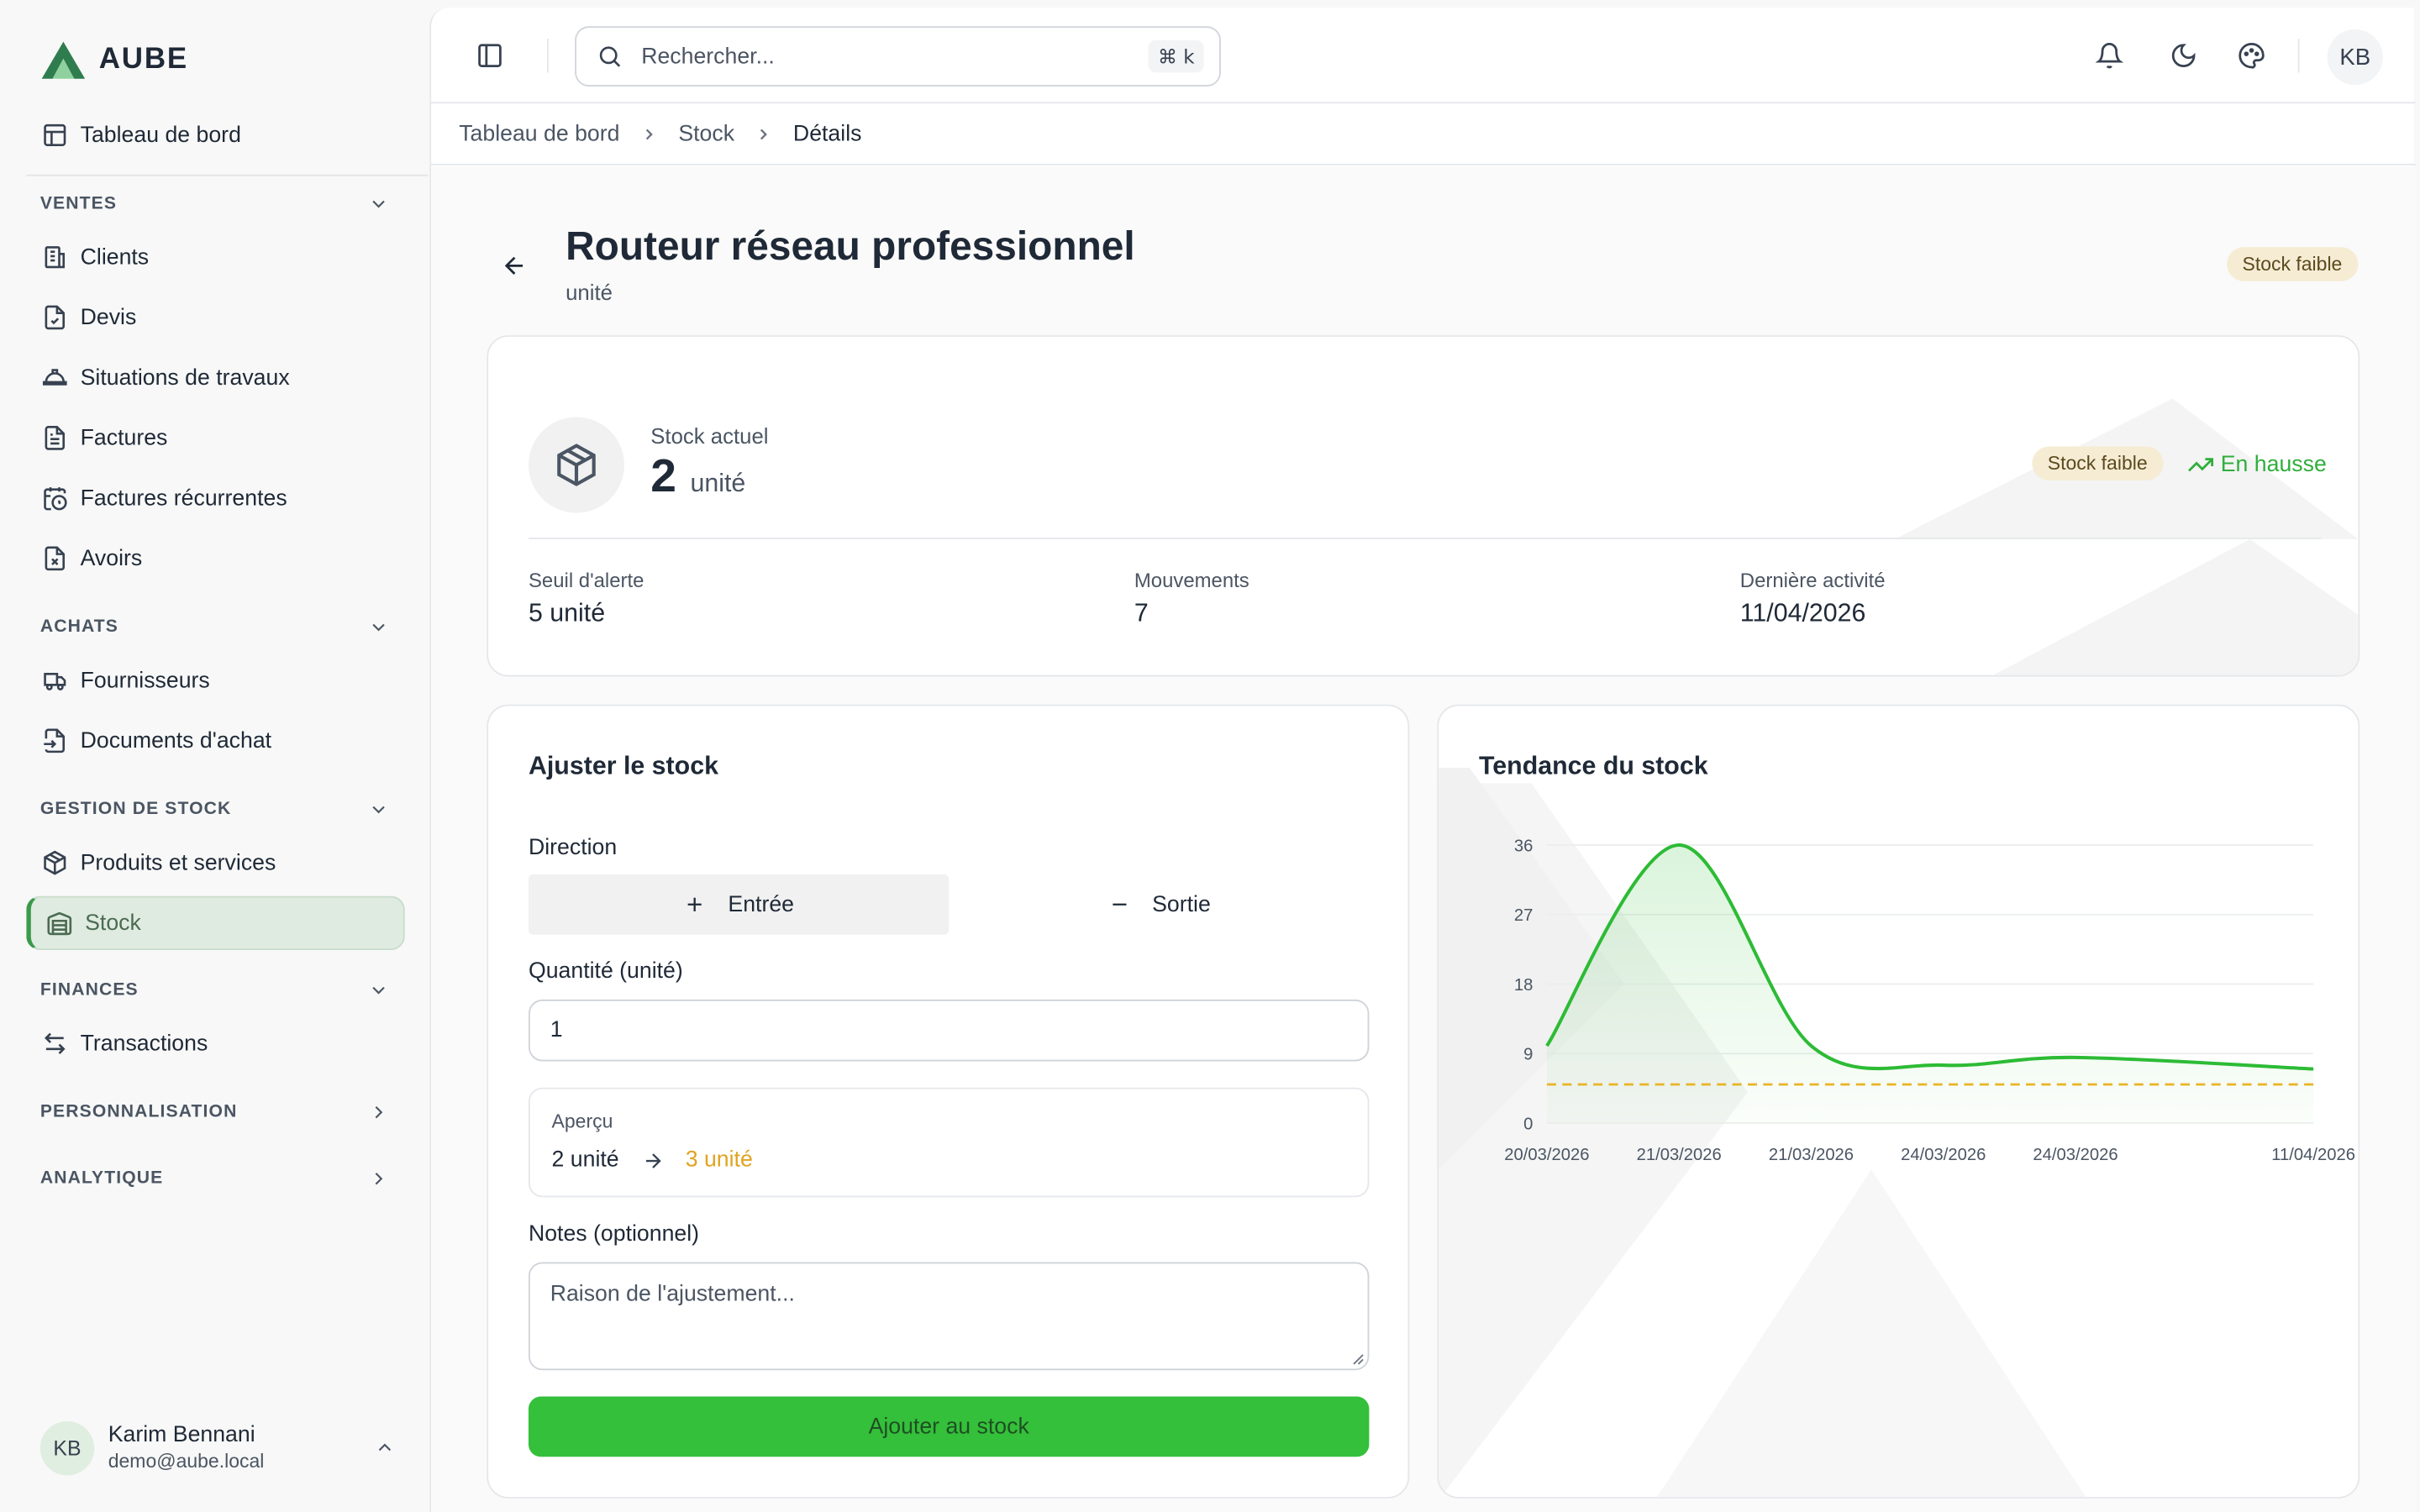  I want to click on chart-y-tick-label: 27, so click(1524, 915).